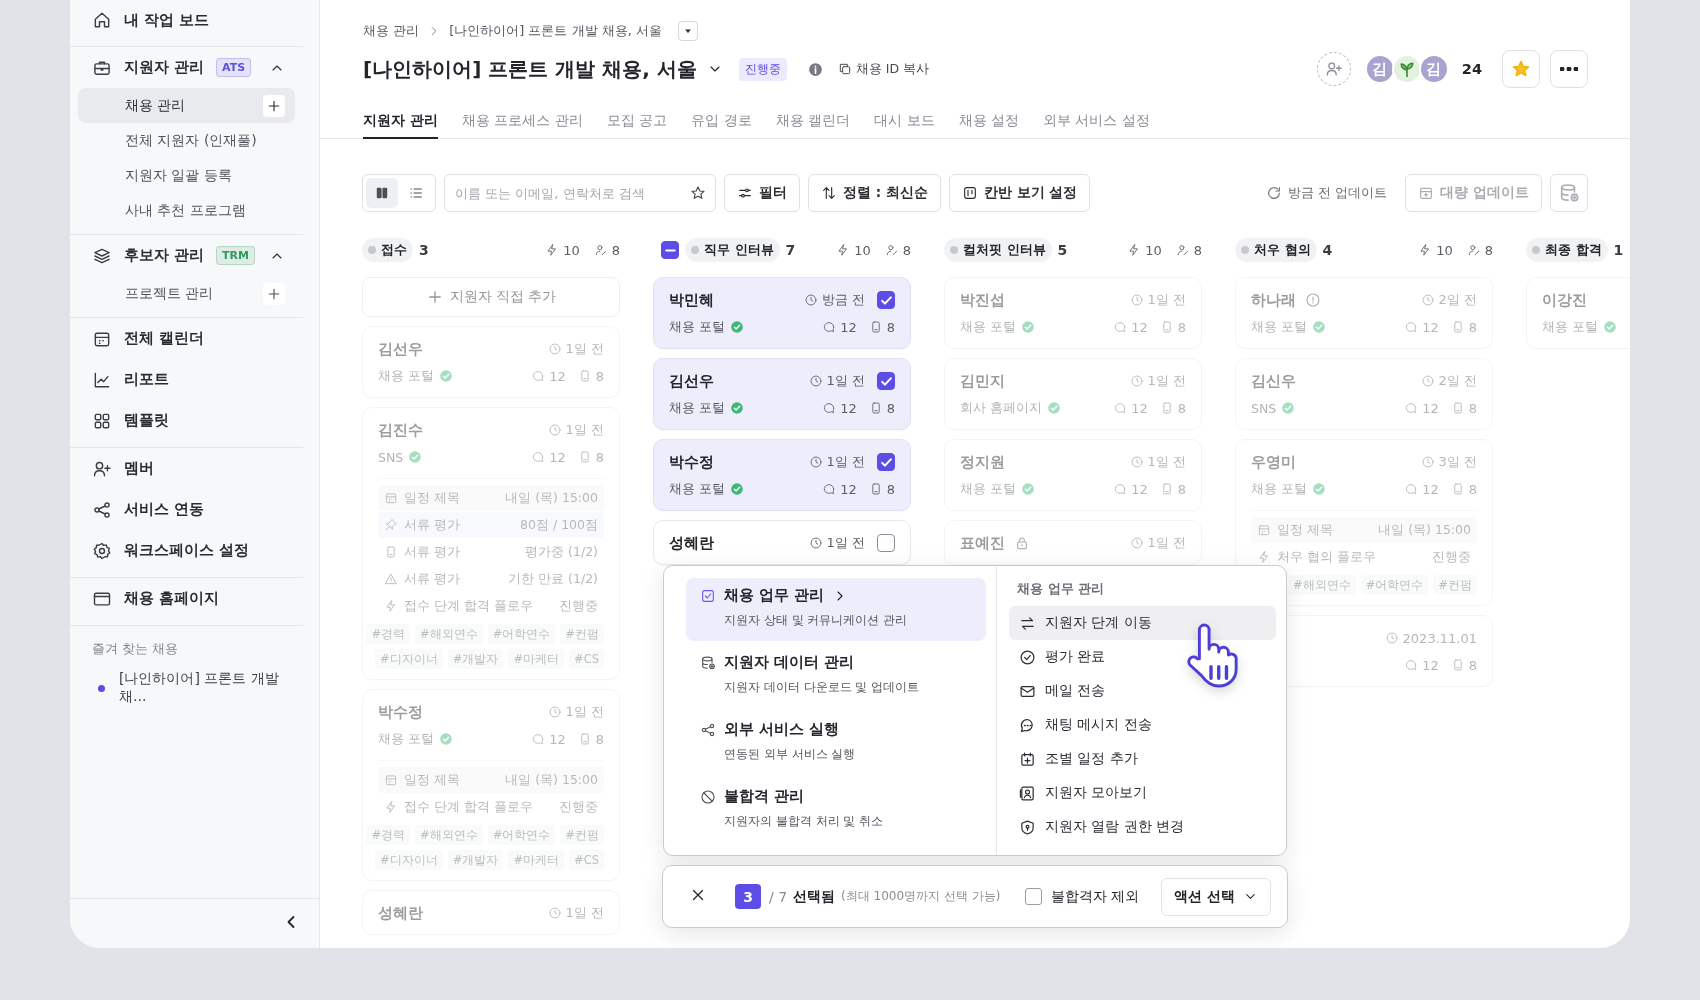 The width and height of the screenshot is (1700, 1000). Describe the element at coordinates (388, 835) in the screenshot. I see `tag: #경력` at that location.